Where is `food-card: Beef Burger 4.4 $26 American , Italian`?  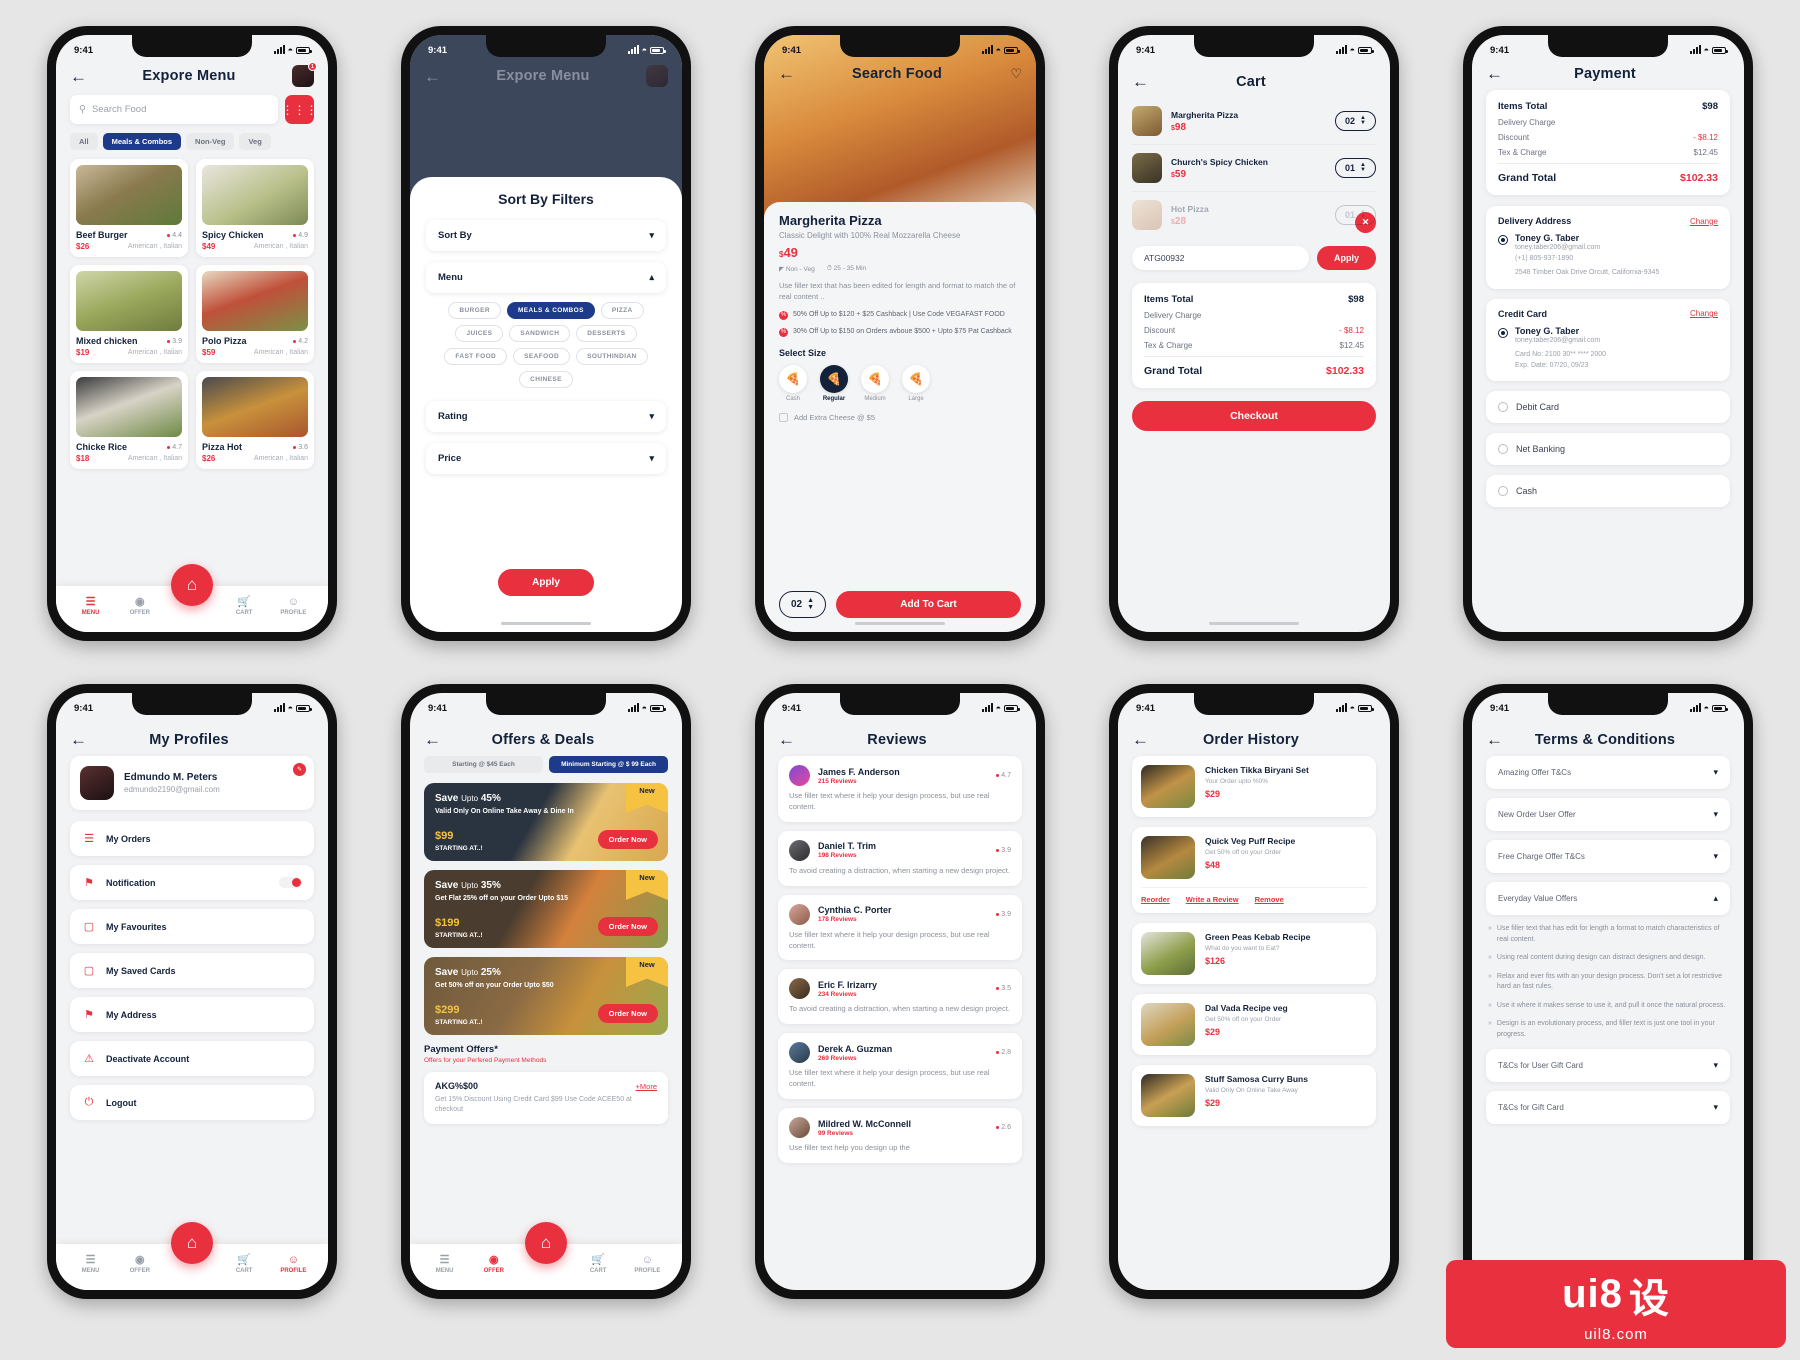 food-card: Beef Burger 4.4 $26 American , Italian is located at coordinates (129, 208).